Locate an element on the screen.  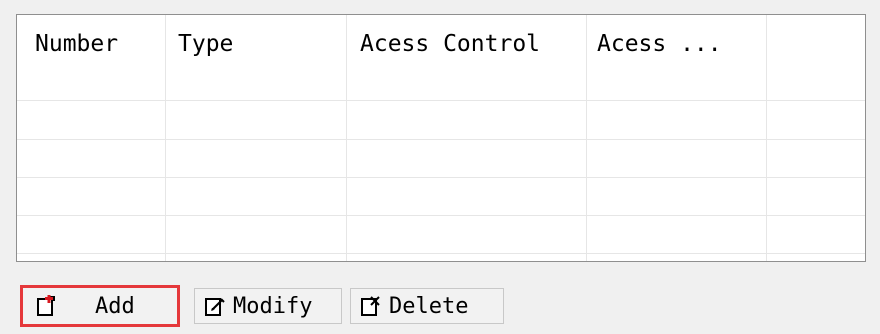
add-button: Add is located at coordinates (100, 306).